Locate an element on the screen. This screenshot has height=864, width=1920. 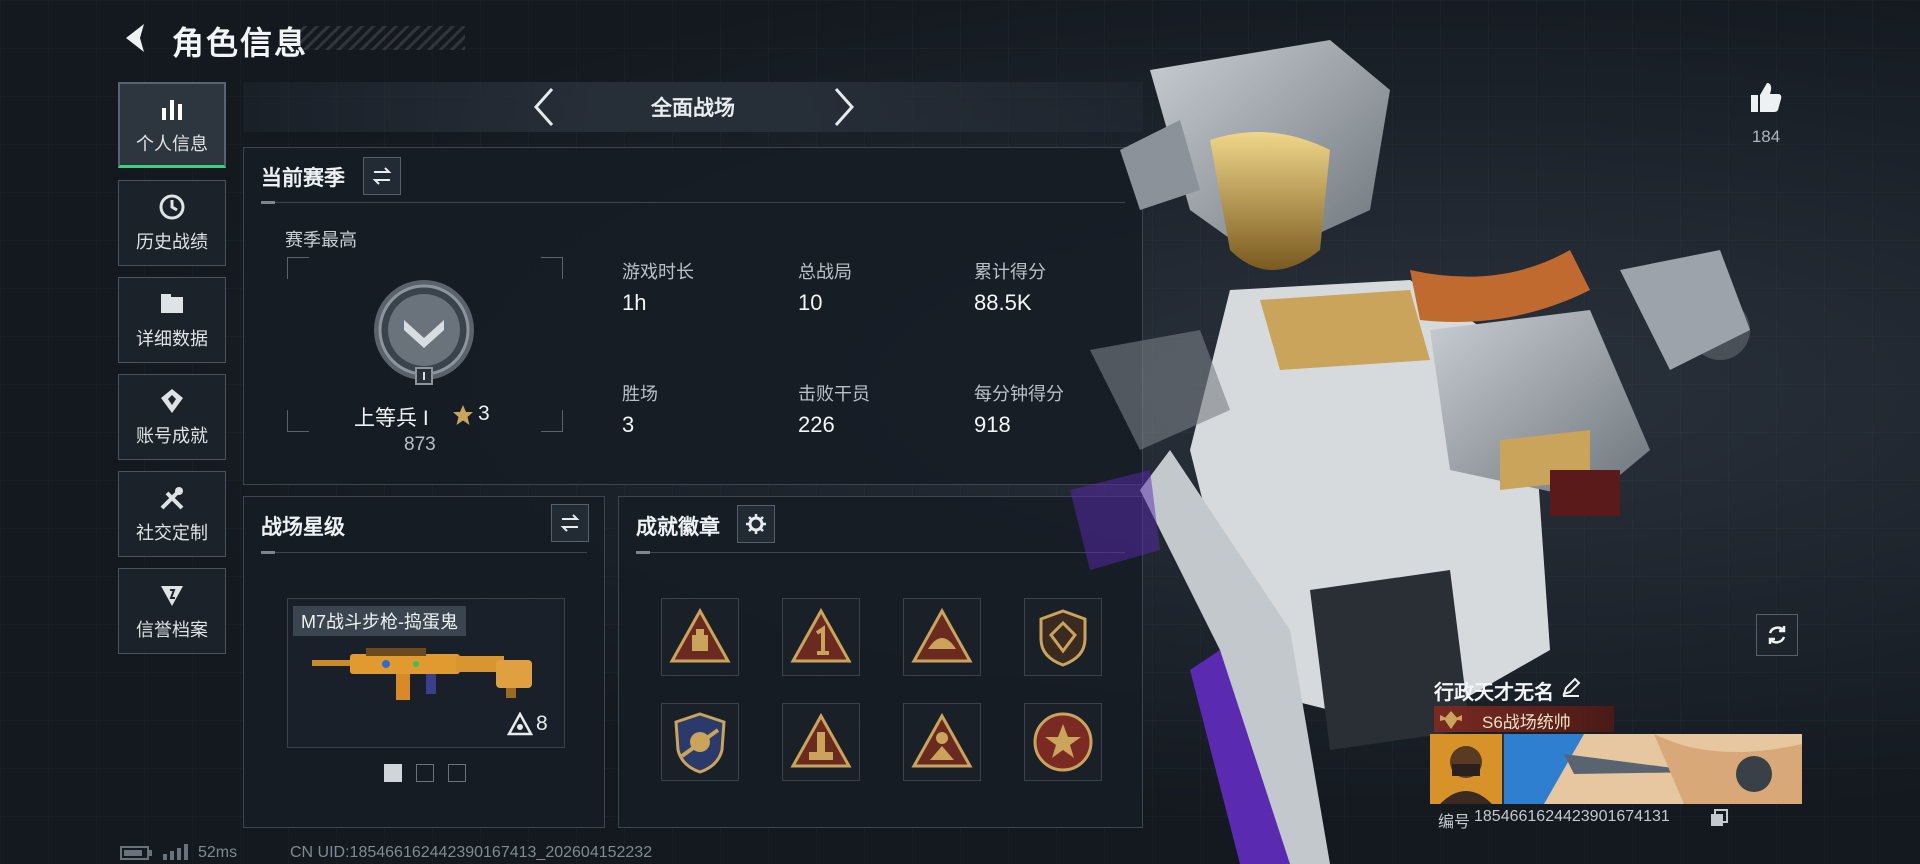
sidebar-item-label: 社交定制 is located at coordinates (172, 533).